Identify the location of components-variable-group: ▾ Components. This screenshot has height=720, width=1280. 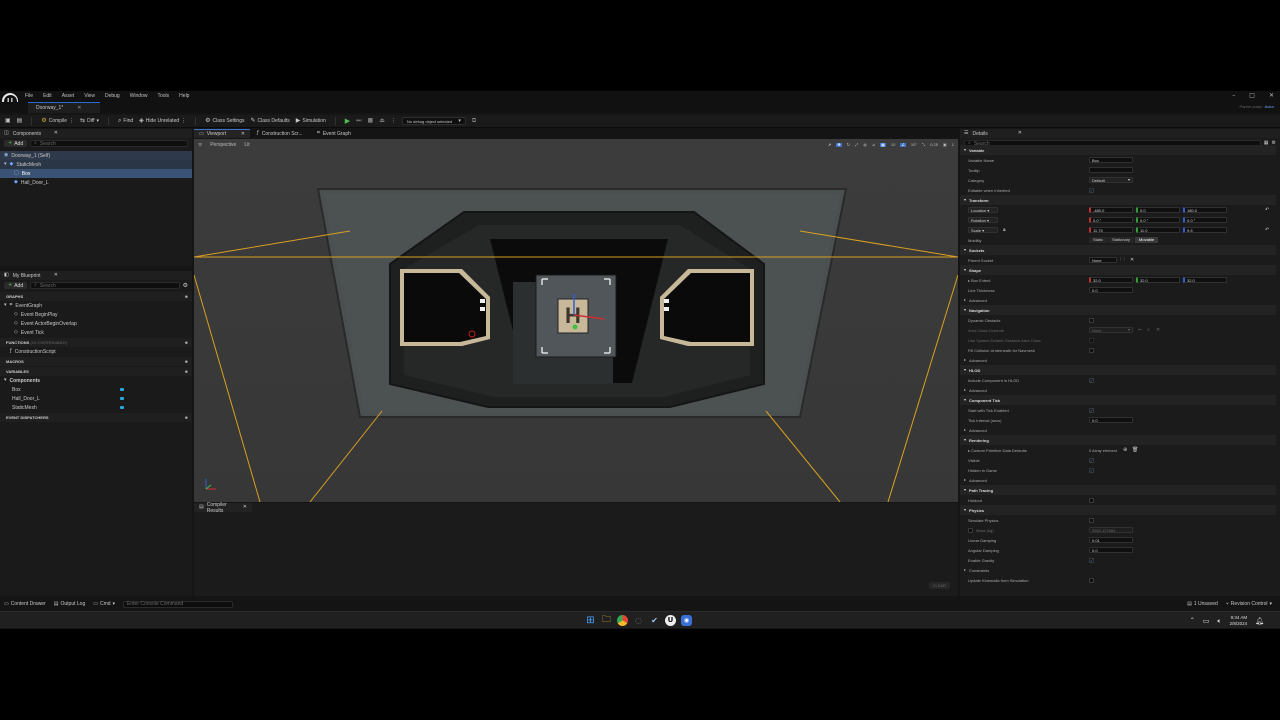
(96, 380).